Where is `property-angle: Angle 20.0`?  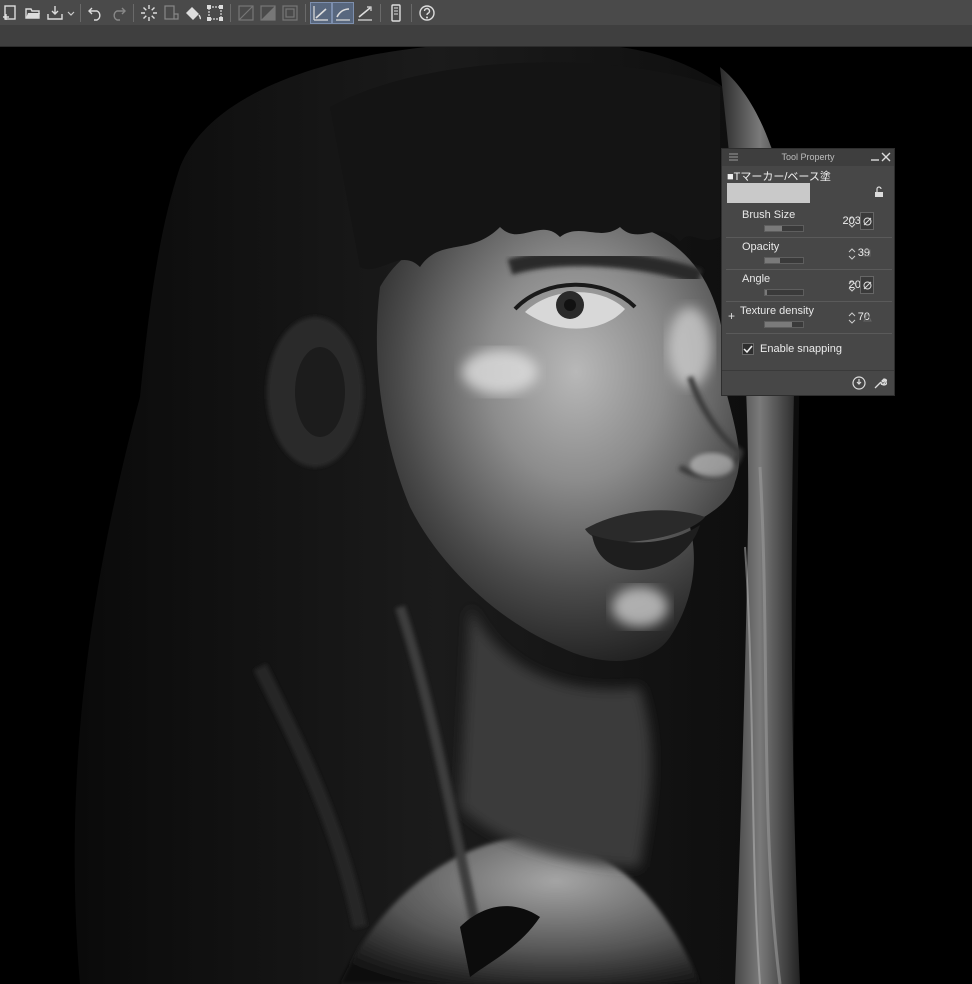 property-angle: Angle 20.0 is located at coordinates (809, 285).